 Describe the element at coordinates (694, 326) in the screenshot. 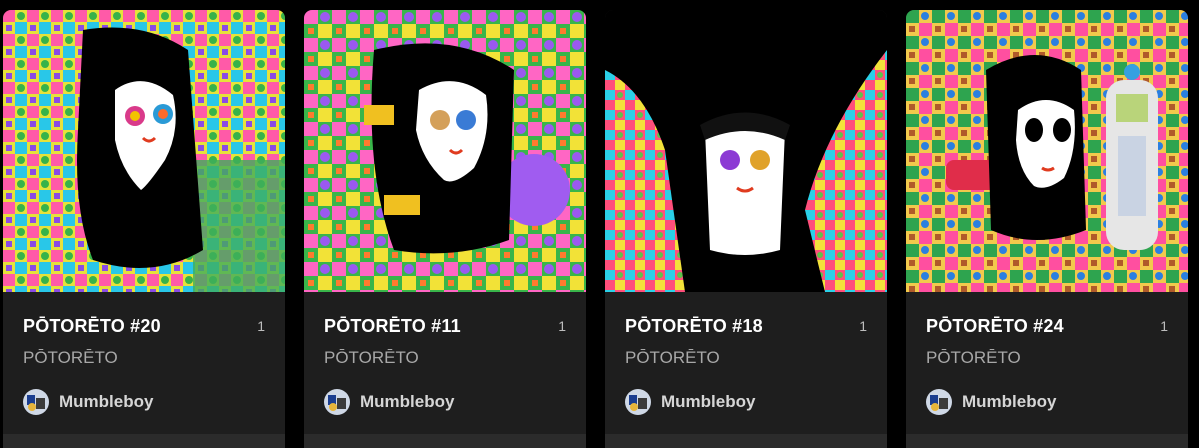

I see `card-title: PŌTORĒTO #18` at that location.